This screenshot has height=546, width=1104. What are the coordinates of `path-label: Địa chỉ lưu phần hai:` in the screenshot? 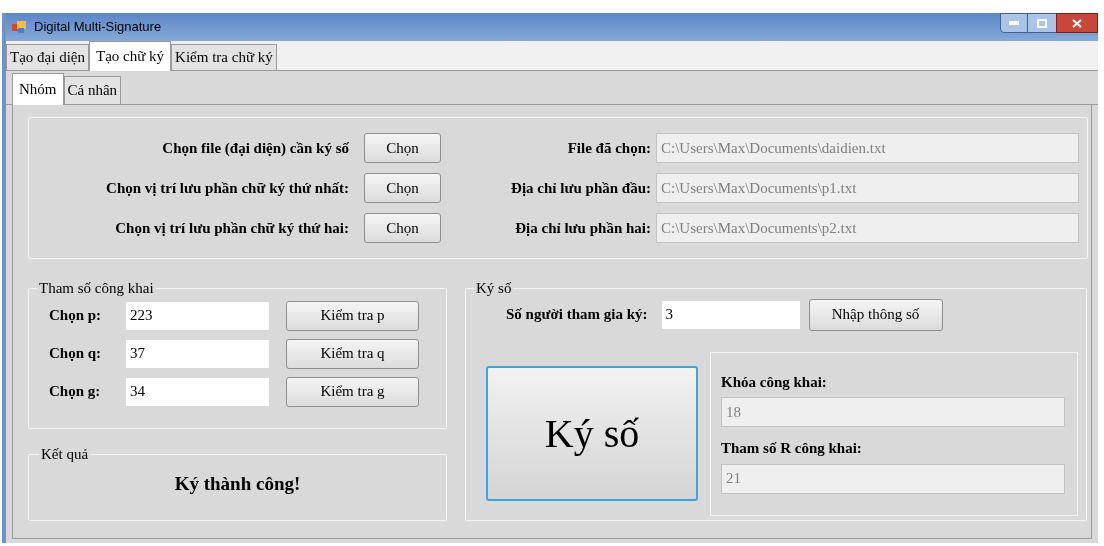 It's located at (582, 228).